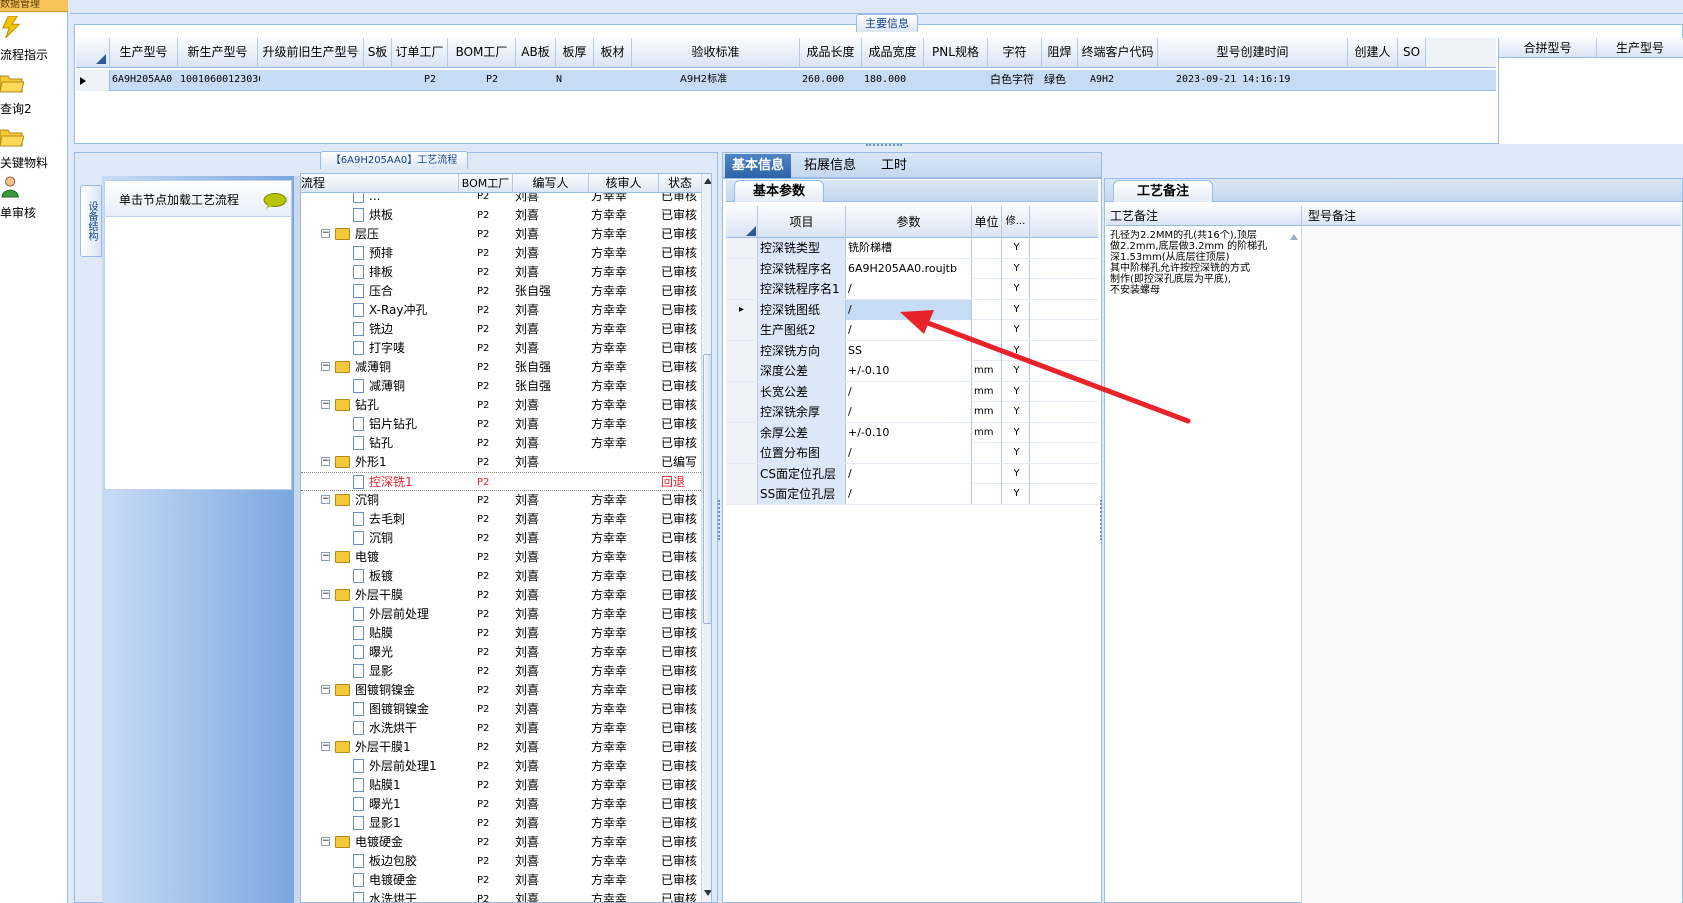 The width and height of the screenshot is (1683, 903). I want to click on process-row: 贴膜1 P2 刘喜 方幸幸 已审核, so click(501, 785).